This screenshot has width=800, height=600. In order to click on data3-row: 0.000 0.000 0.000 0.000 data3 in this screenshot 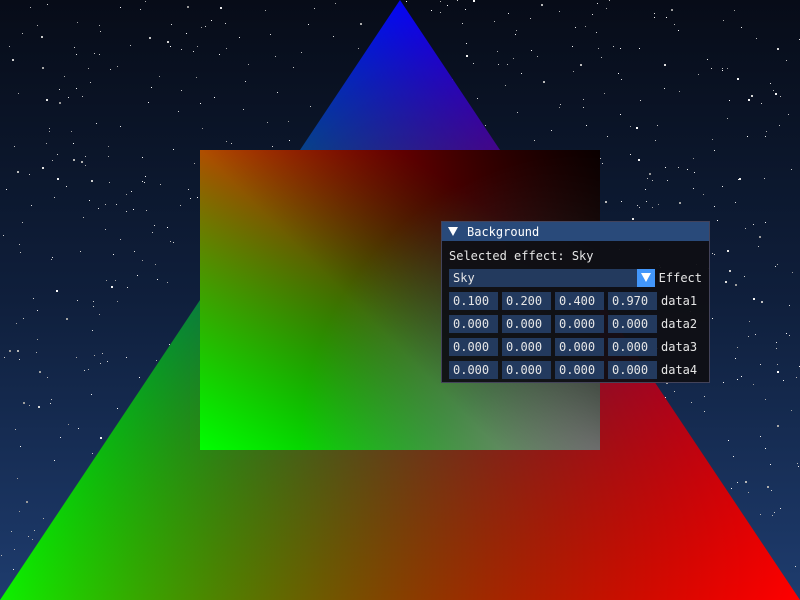, I will do `click(575, 346)`.